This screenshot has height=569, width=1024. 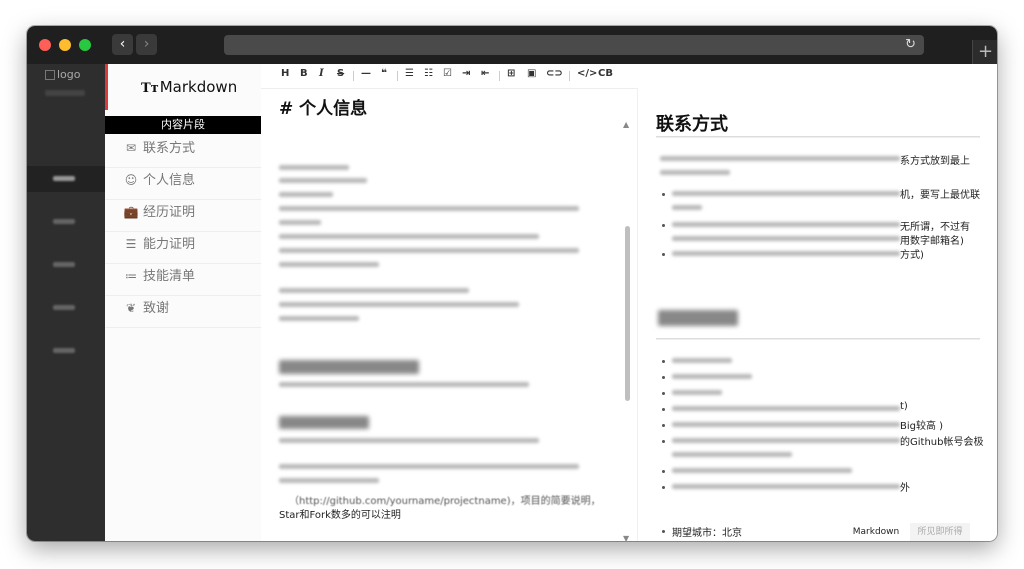 I want to click on zoom-window-button, so click(x=85, y=45).